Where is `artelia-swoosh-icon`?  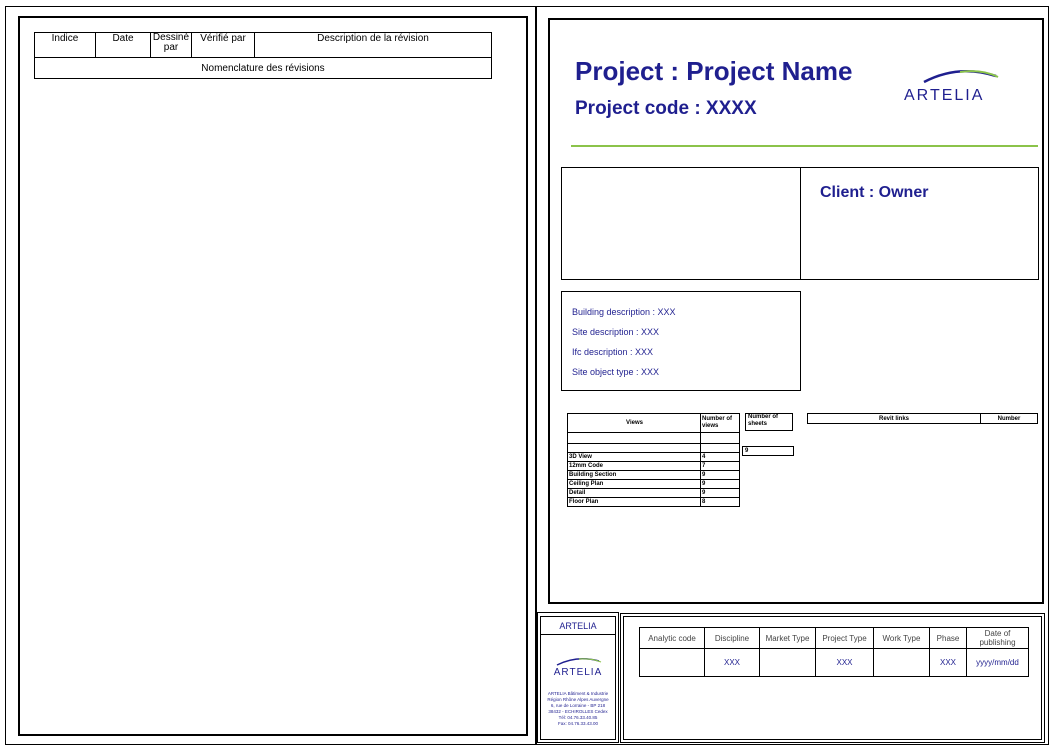
artelia-swoosh-icon is located at coordinates (961, 77).